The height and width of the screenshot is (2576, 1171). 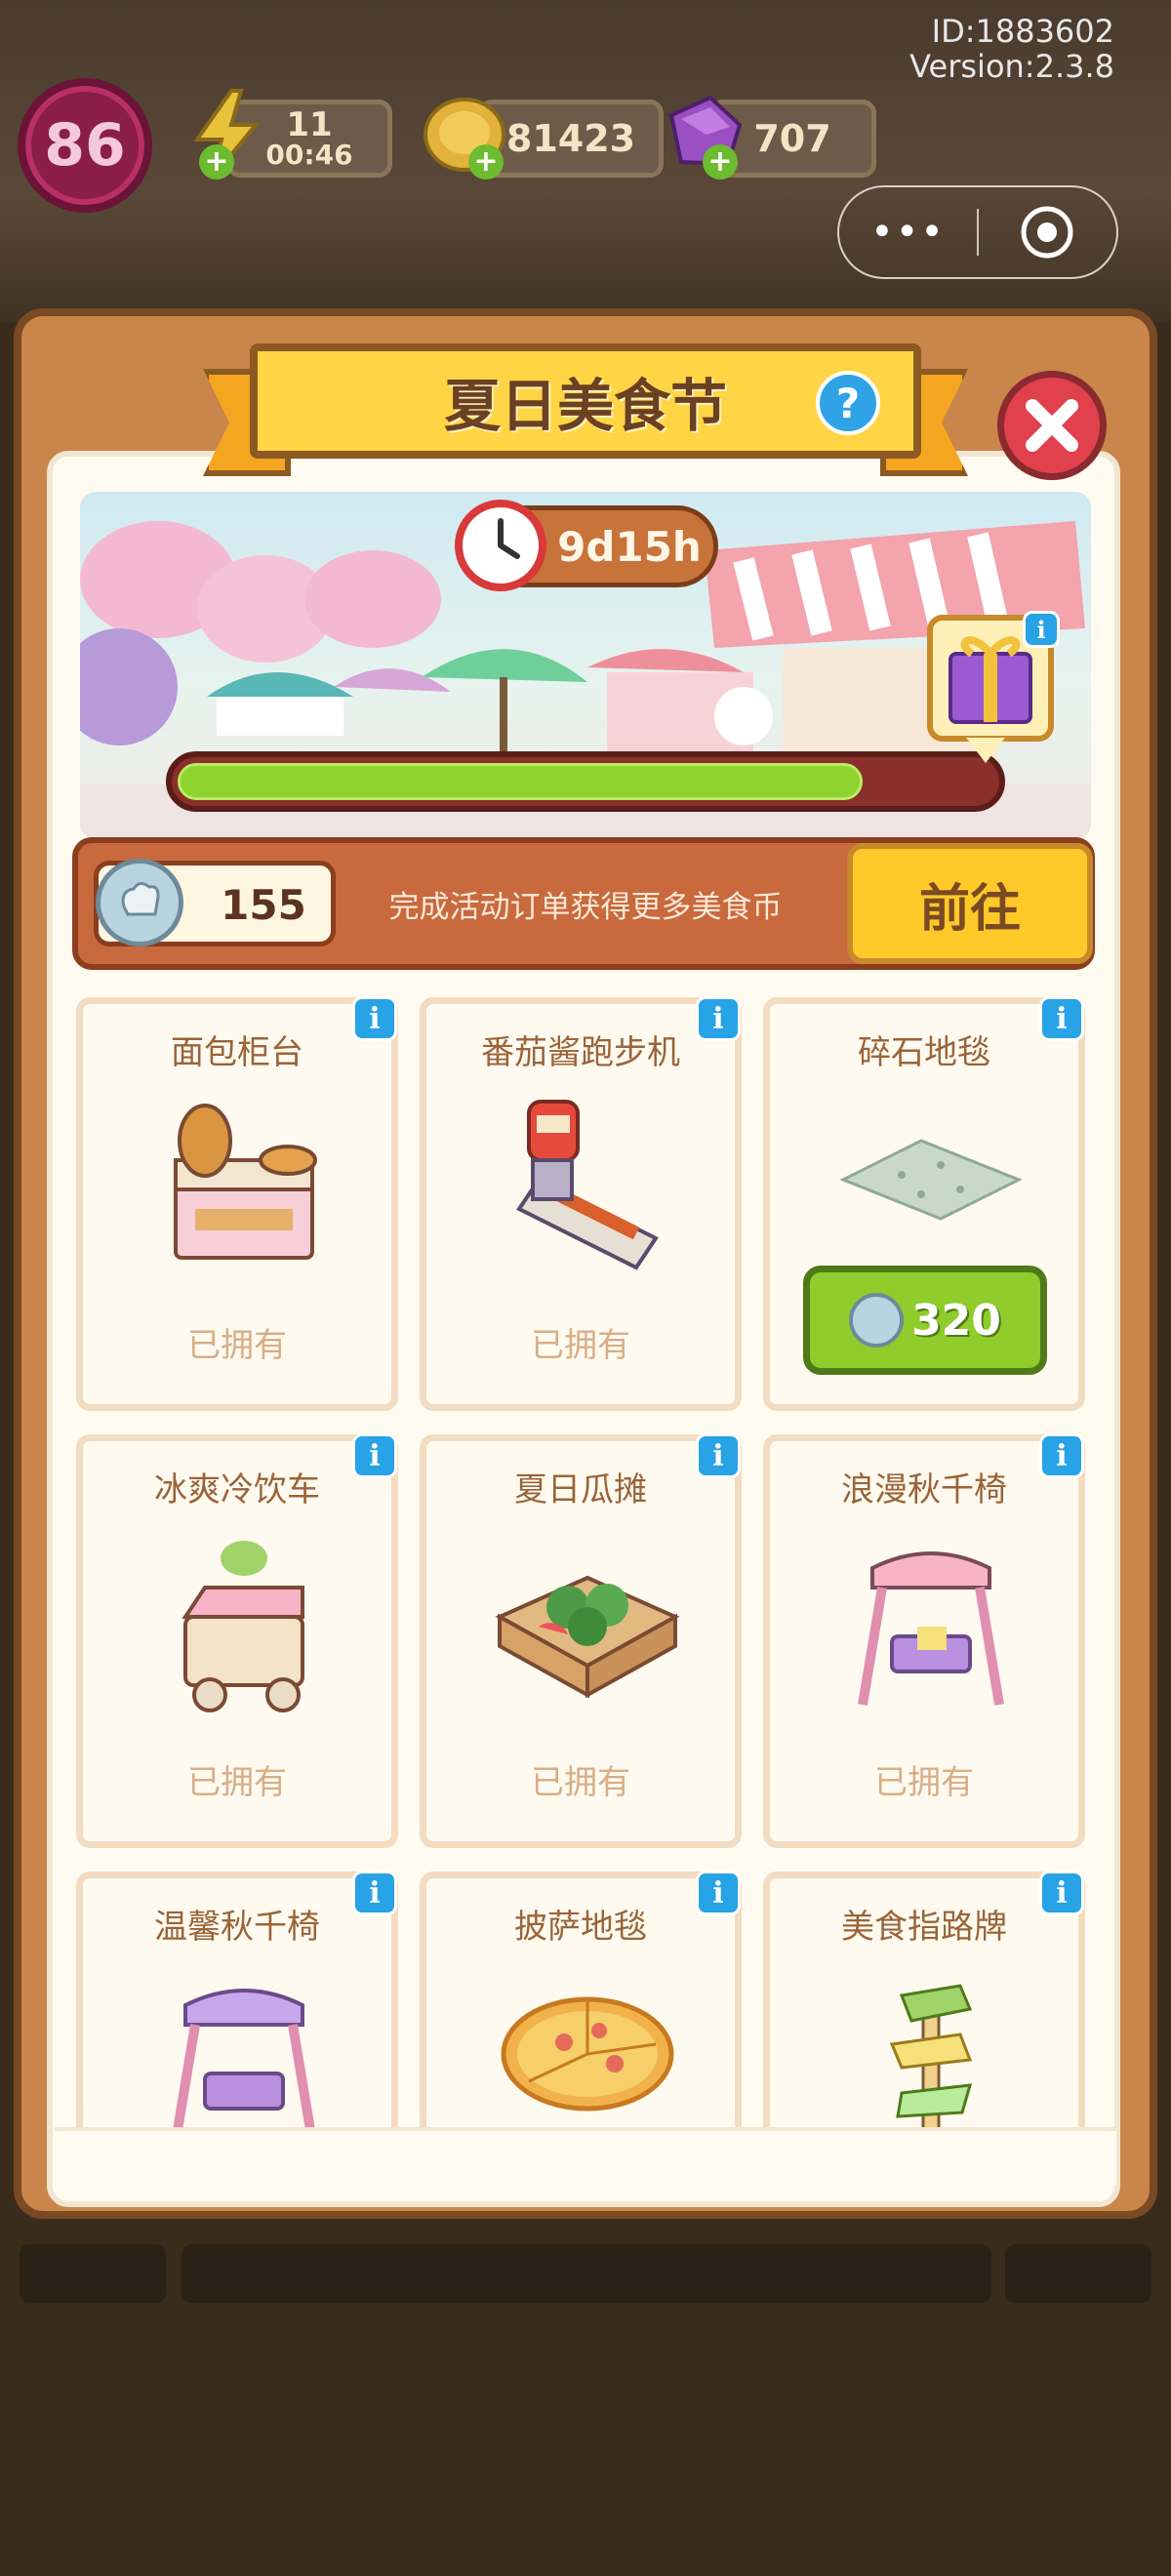 What do you see at coordinates (263, 904) in the screenshot?
I see `food-coin-count: 155` at bounding box center [263, 904].